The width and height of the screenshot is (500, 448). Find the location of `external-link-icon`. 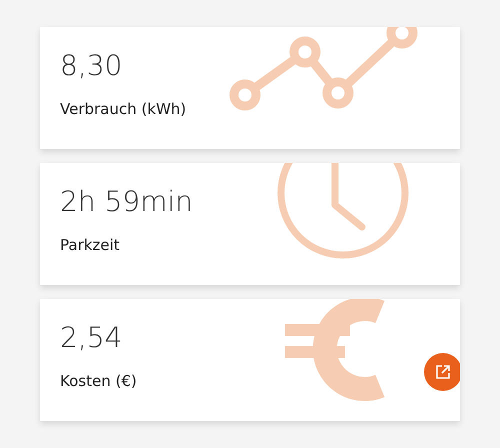

external-link-icon is located at coordinates (443, 372).